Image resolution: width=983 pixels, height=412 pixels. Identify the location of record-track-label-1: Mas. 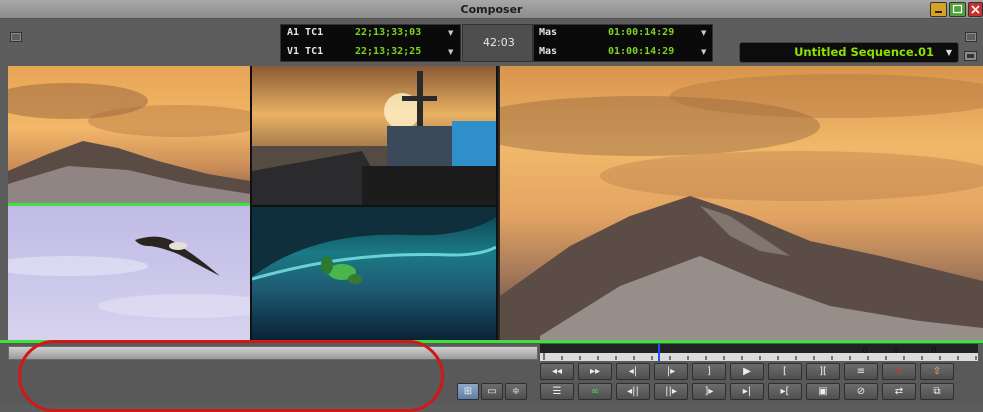
(548, 32).